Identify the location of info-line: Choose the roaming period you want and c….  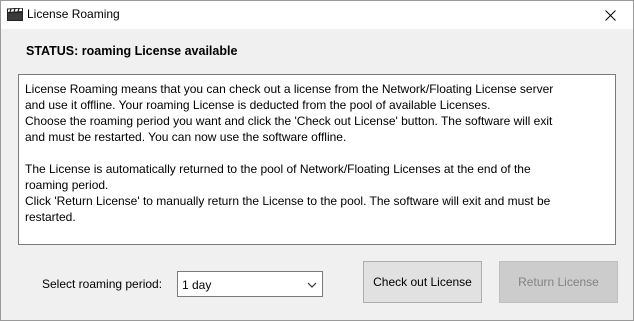
(289, 121).